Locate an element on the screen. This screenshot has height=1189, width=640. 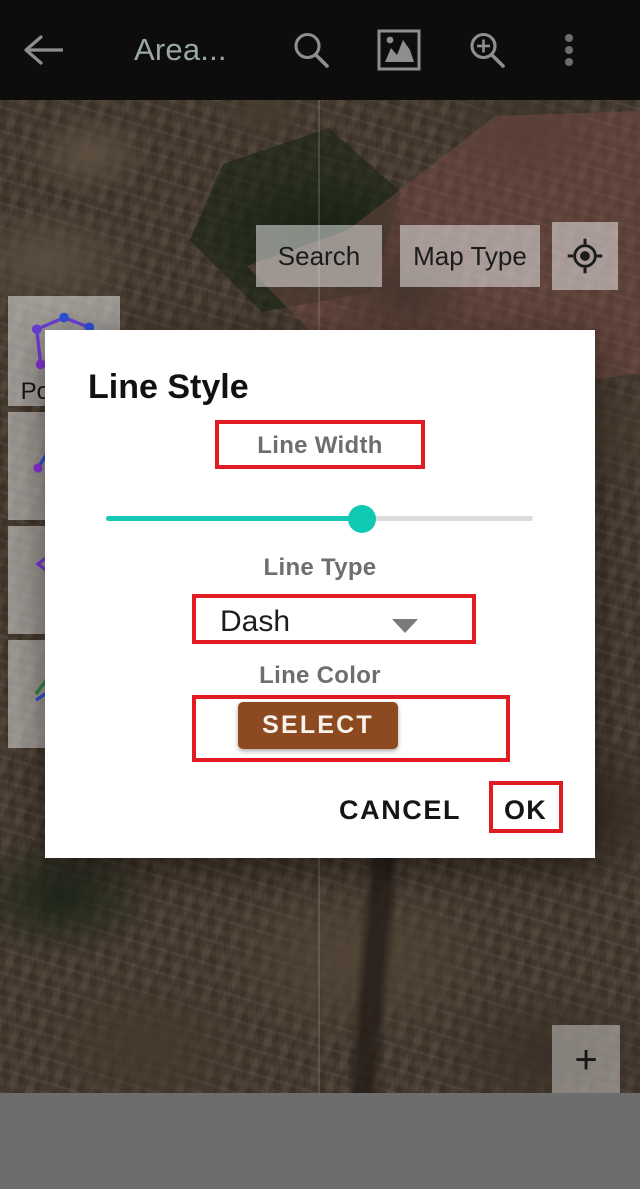
map-search-button: Search is located at coordinates (319, 256).